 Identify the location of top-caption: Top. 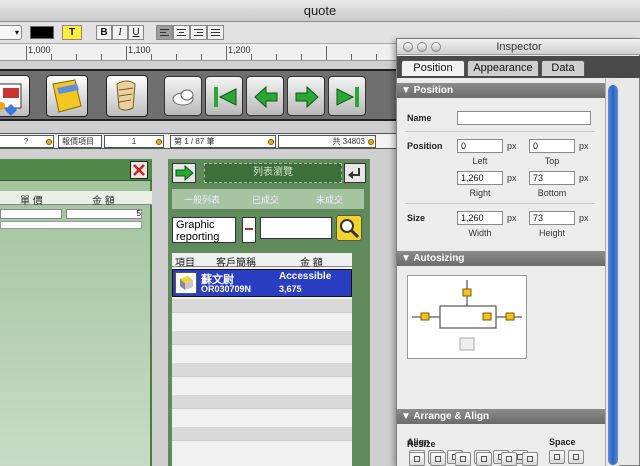
(552, 161).